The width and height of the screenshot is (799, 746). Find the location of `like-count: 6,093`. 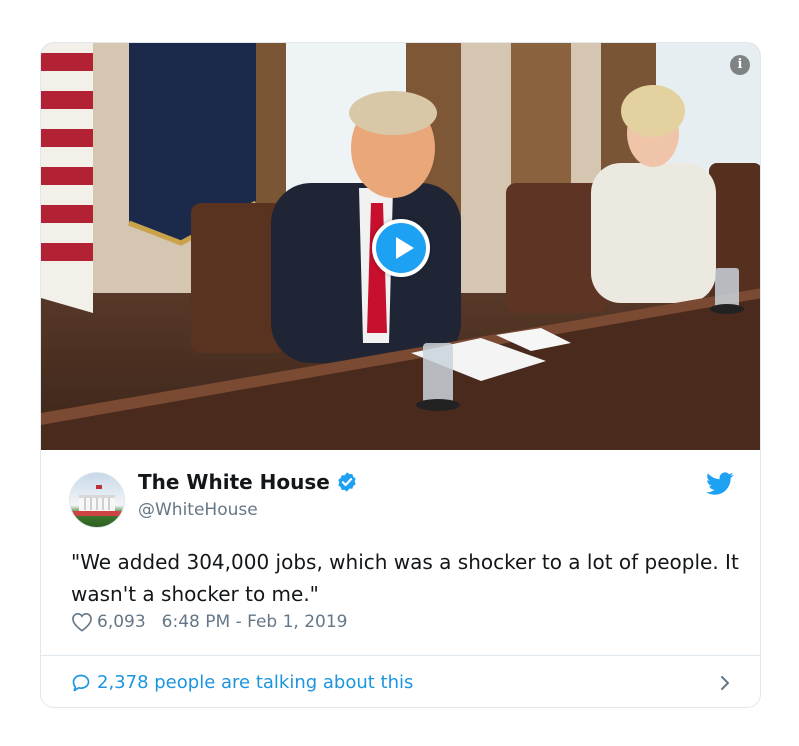

like-count: 6,093 is located at coordinates (121, 622).